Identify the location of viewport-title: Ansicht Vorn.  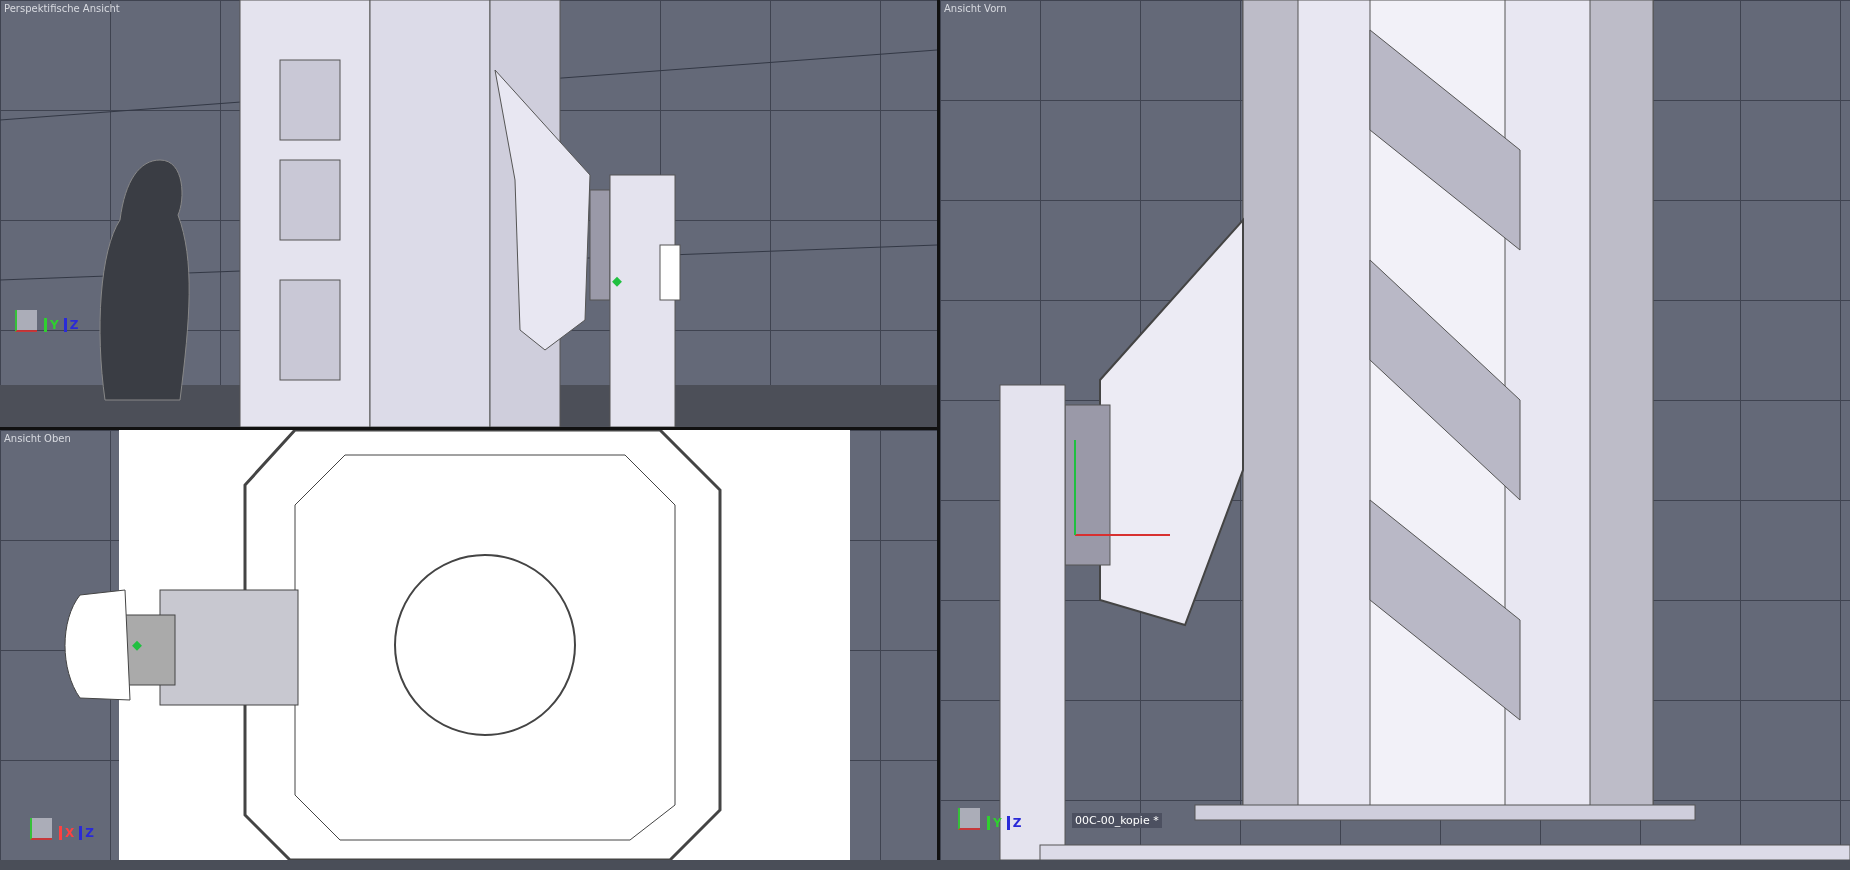
(975, 8).